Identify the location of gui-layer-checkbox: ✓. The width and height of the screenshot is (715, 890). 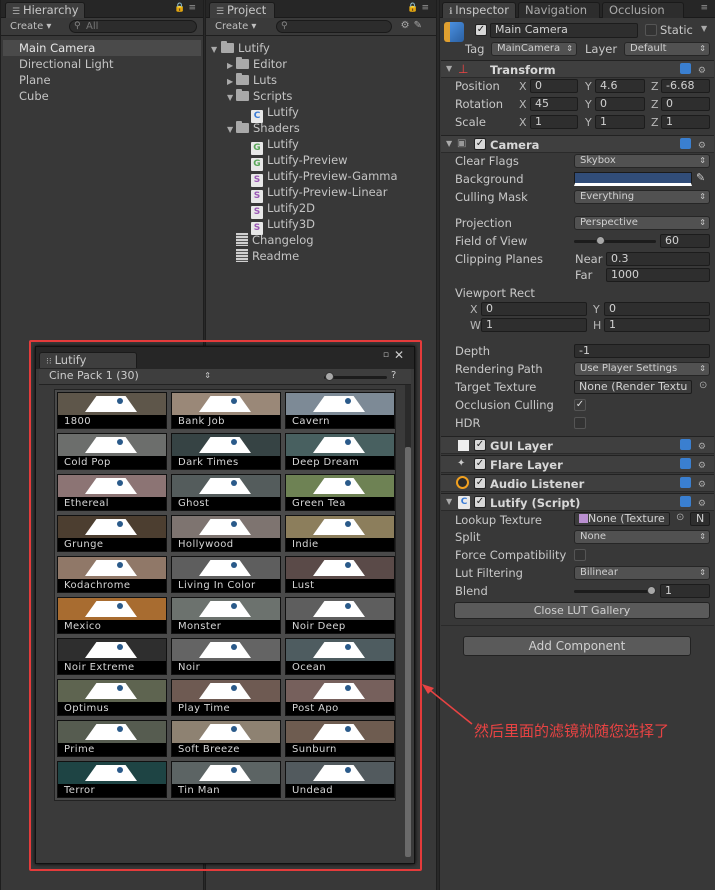
(480, 445).